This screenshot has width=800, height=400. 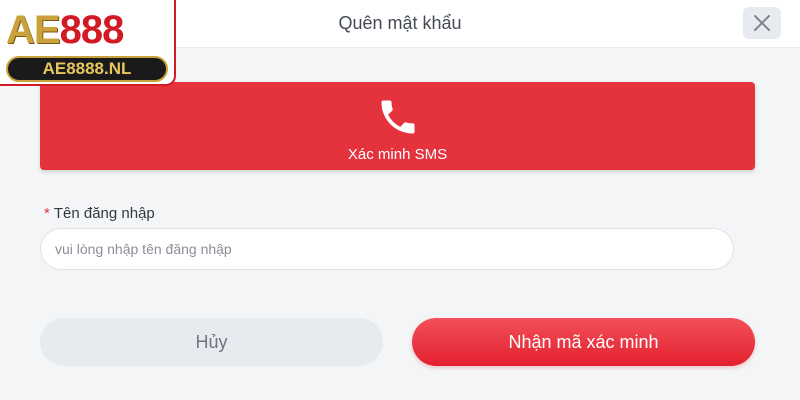 I want to click on brand-logo: AE888 AE8888.NL, so click(x=88, y=43).